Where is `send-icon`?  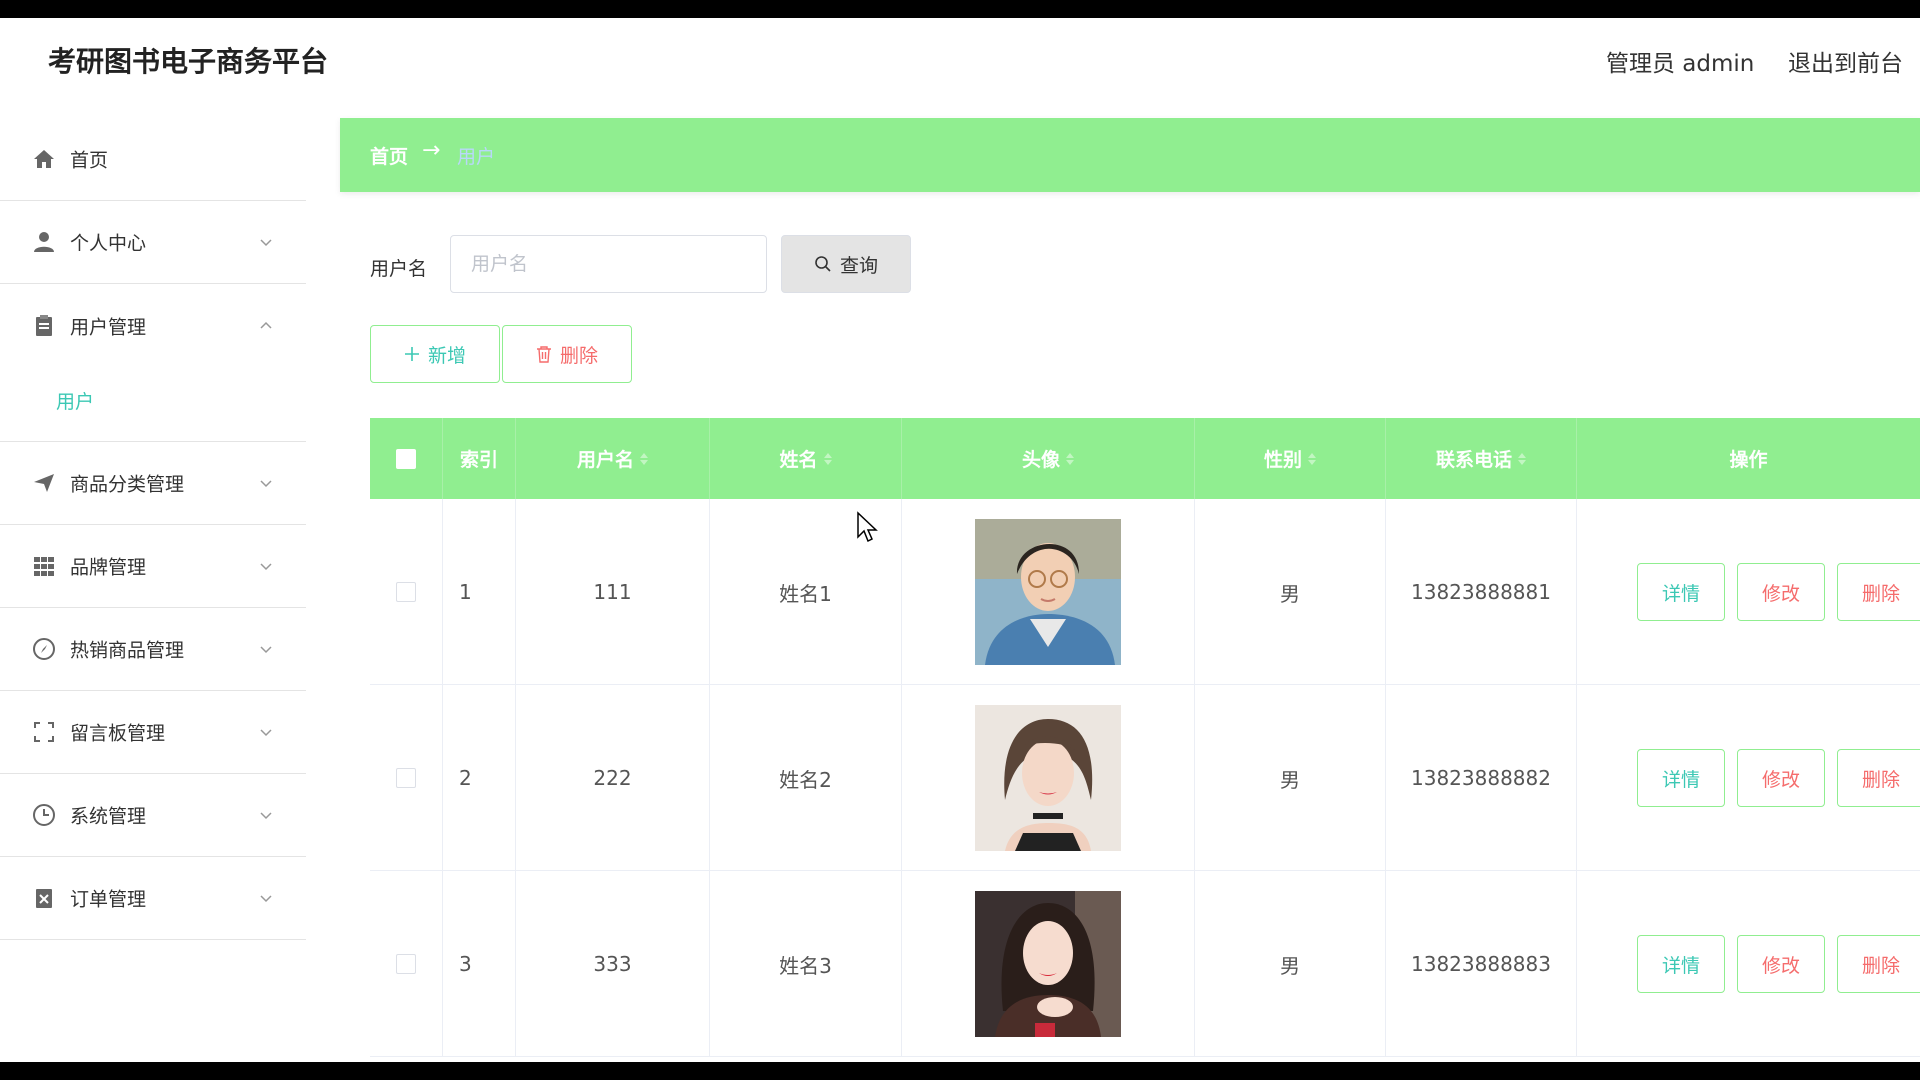 send-icon is located at coordinates (44, 483).